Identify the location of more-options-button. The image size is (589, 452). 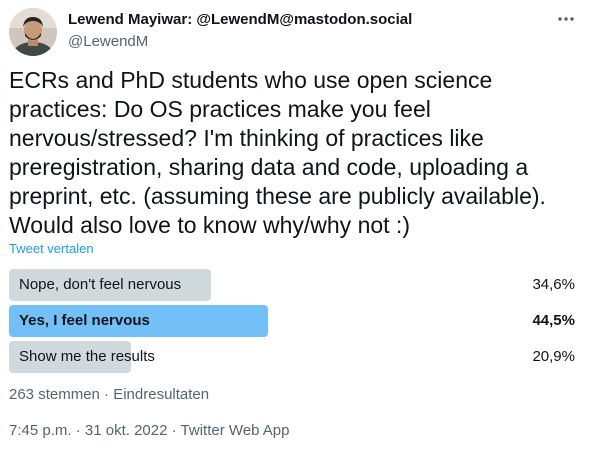
(566, 19).